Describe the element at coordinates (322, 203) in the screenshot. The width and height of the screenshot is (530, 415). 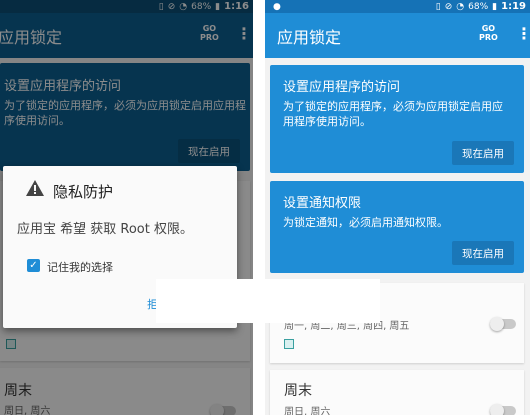
I see `notification-permission-title: 设置通知权限` at that location.